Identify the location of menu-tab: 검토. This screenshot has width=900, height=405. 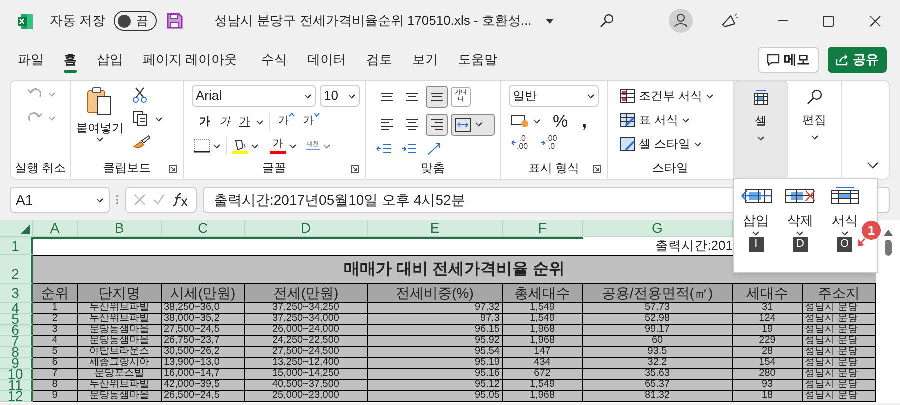
(379, 60).